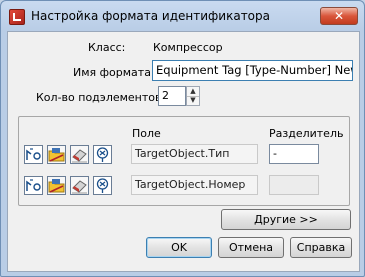 Image resolution: width=365 pixels, height=277 pixels. What do you see at coordinates (172, 96) in the screenshot?
I see `subelements-count-input: 2` at bounding box center [172, 96].